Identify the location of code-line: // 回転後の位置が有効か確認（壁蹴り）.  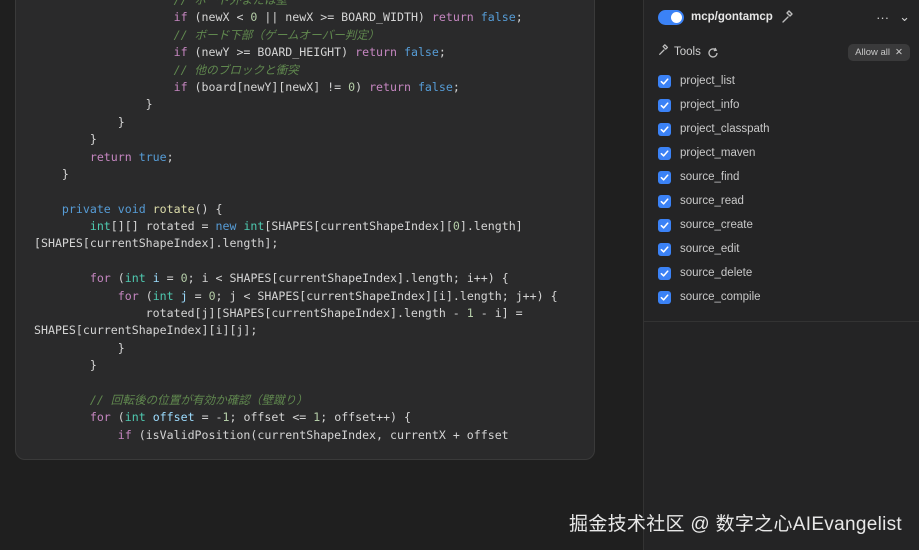
(309, 400).